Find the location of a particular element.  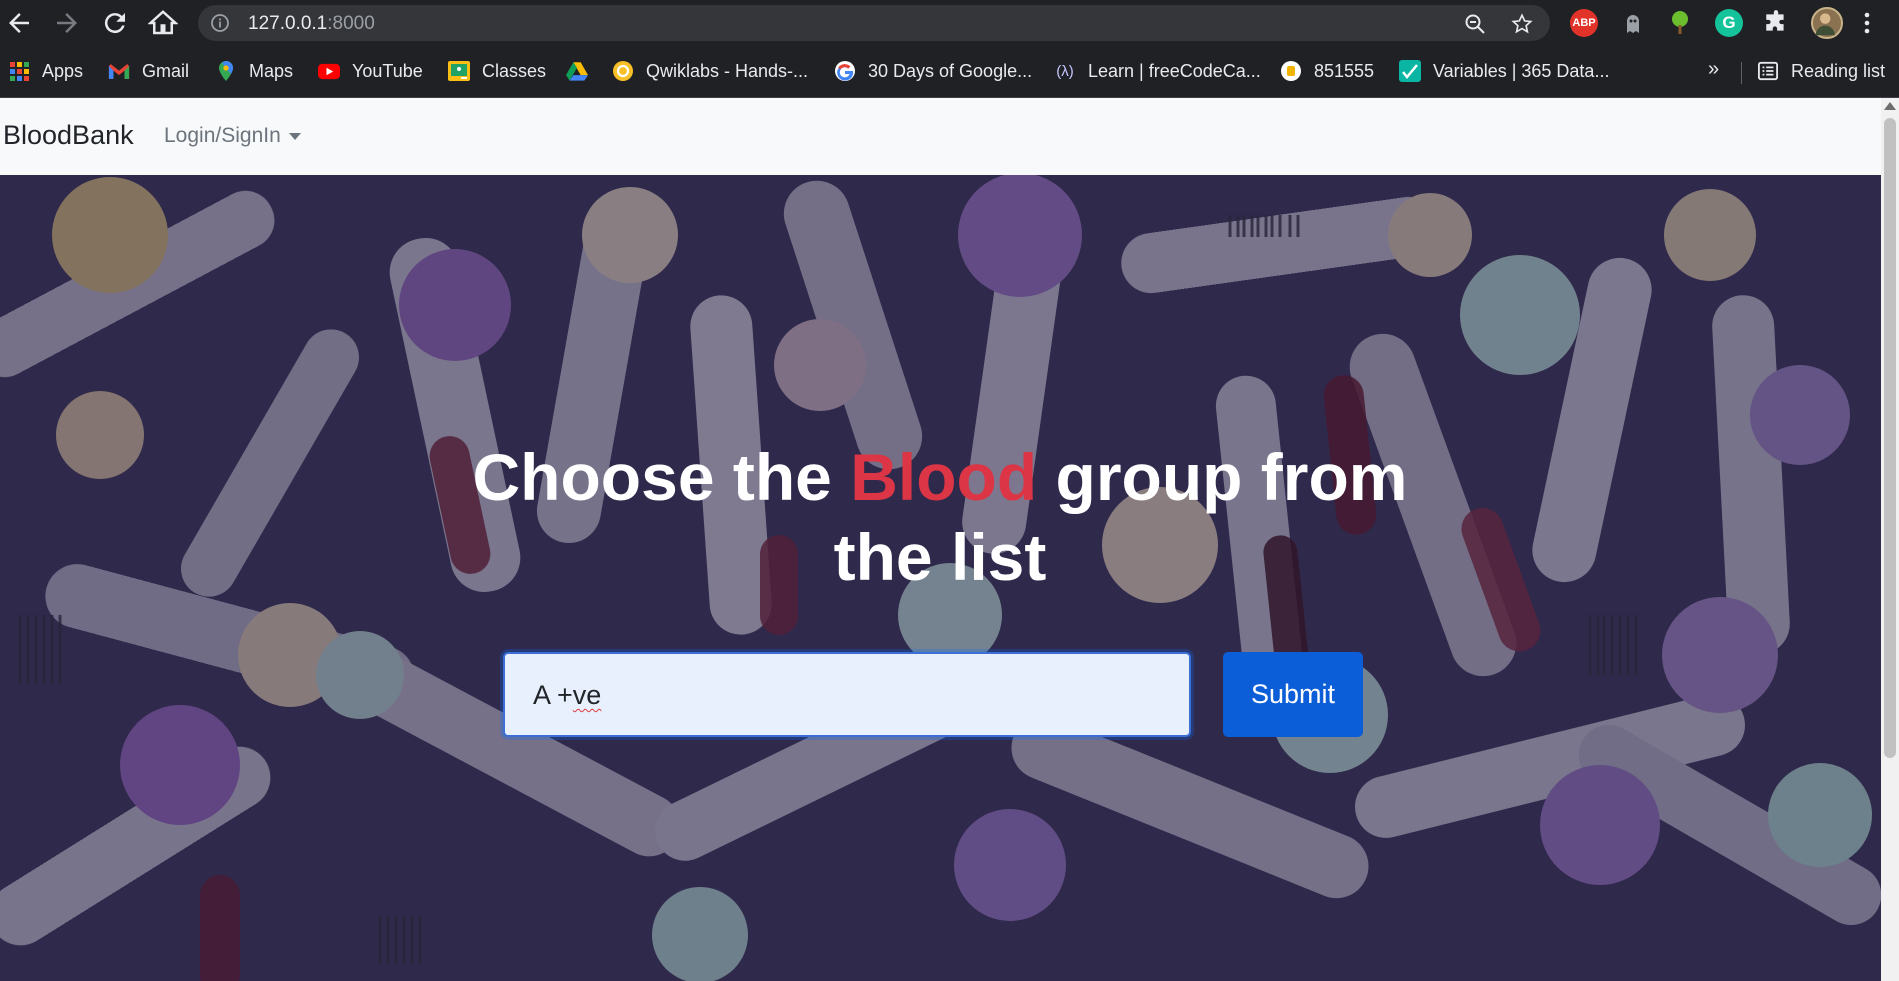

bookmark-apps: Apps is located at coordinates (45, 71).